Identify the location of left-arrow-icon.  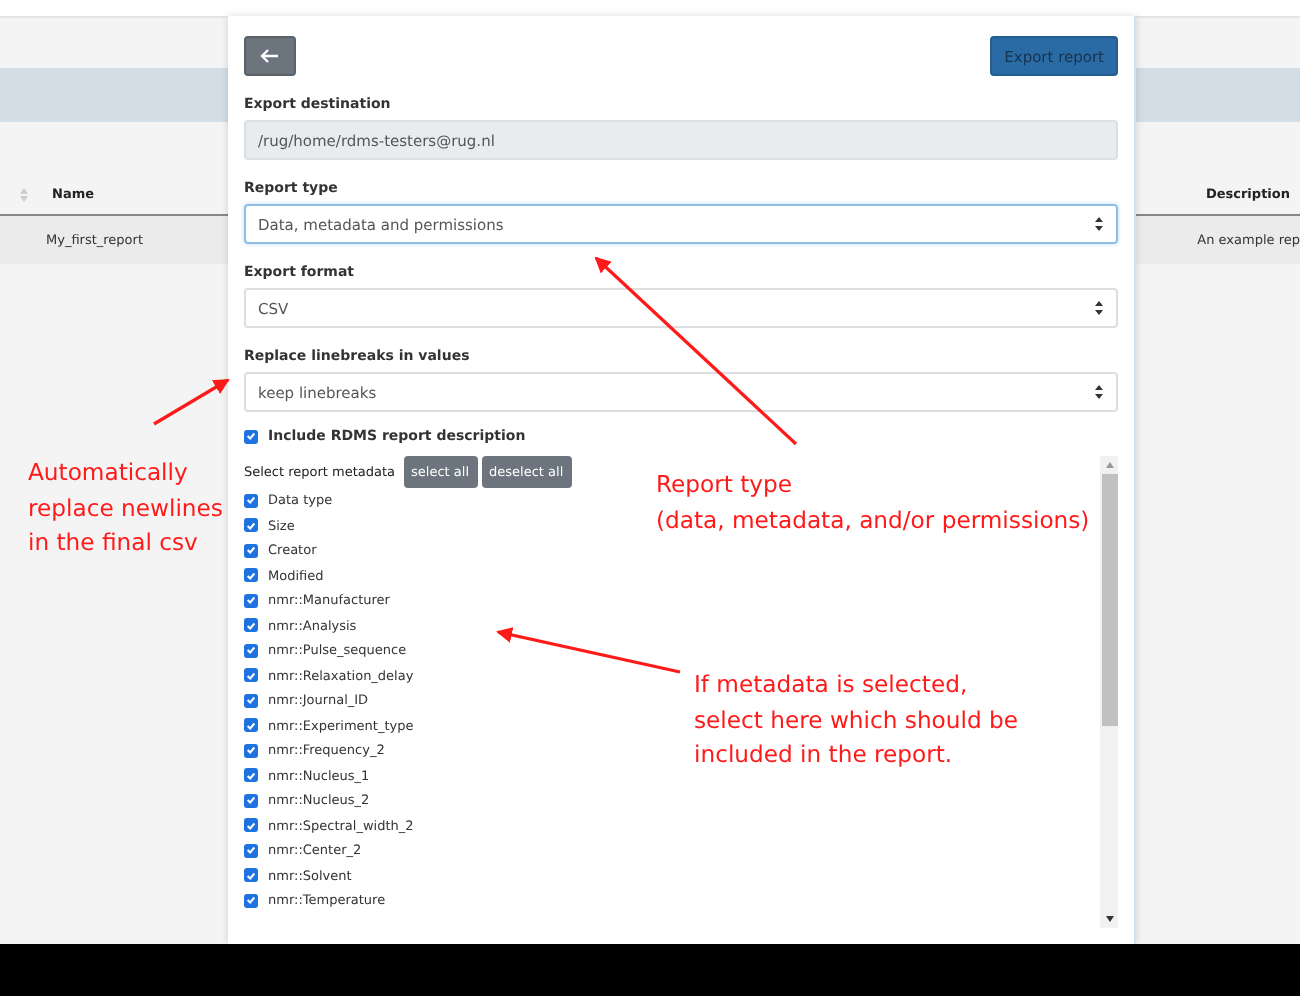
(270, 56).